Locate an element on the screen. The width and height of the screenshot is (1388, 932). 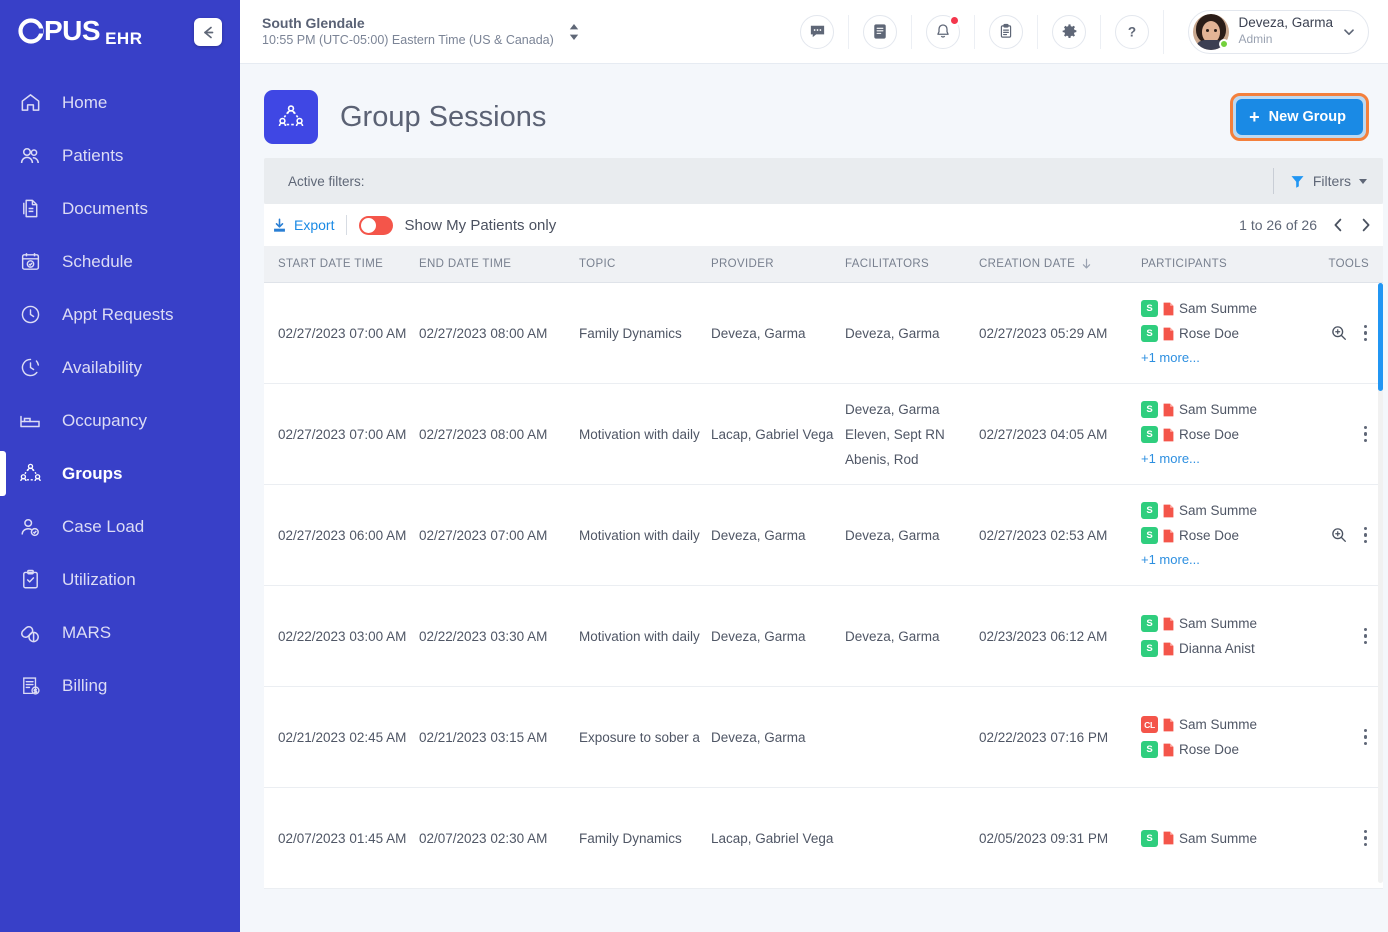
cell-facilitators is located at coordinates (912, 838).